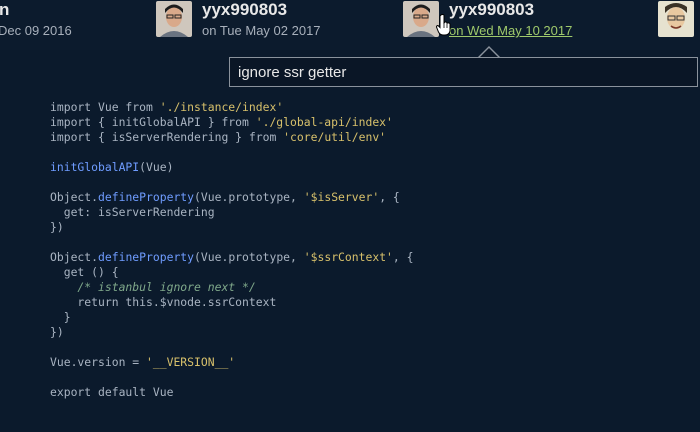  What do you see at coordinates (463, 72) in the screenshot?
I see `commit-message-tooltip: ignore ssr getter` at bounding box center [463, 72].